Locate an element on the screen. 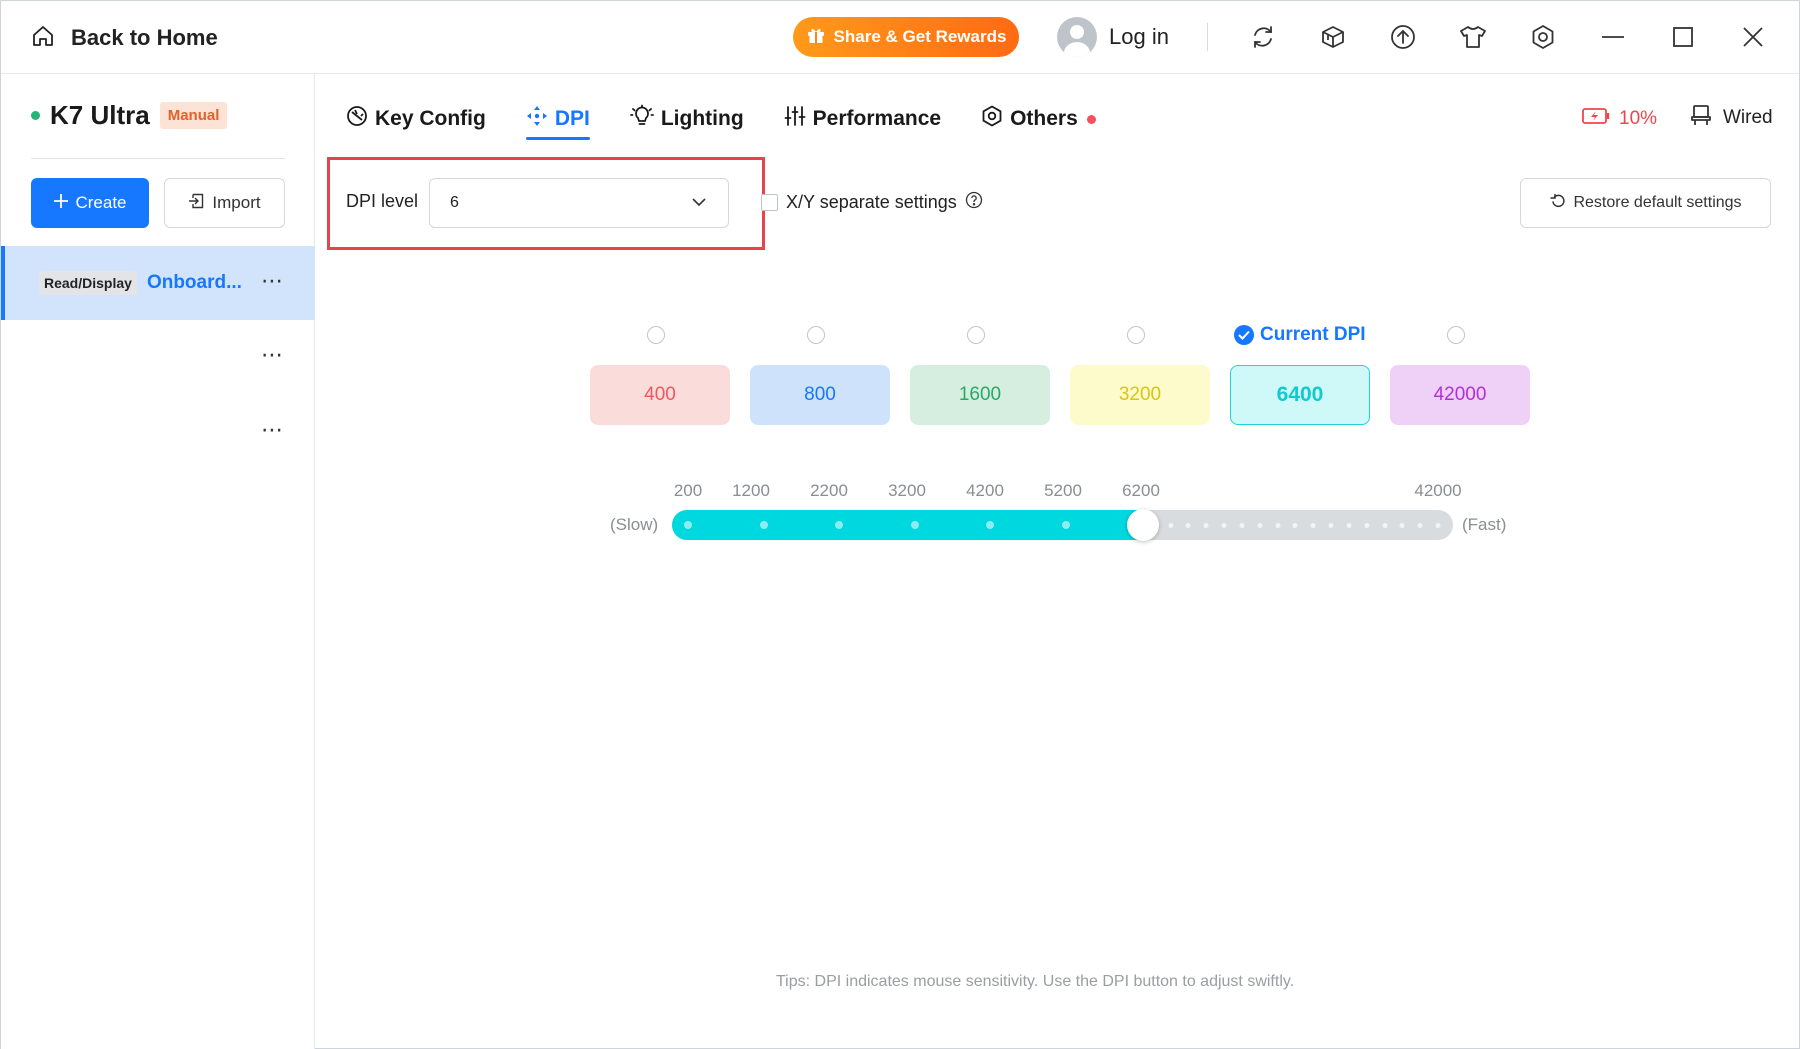  slider-slow-label: (Slow) is located at coordinates (634, 524).